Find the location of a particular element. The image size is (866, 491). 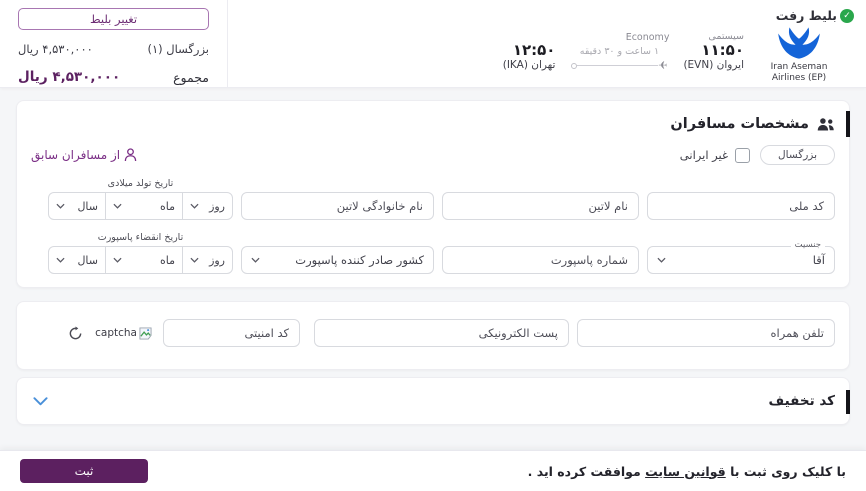

expand-discount-button is located at coordinates (40, 401).